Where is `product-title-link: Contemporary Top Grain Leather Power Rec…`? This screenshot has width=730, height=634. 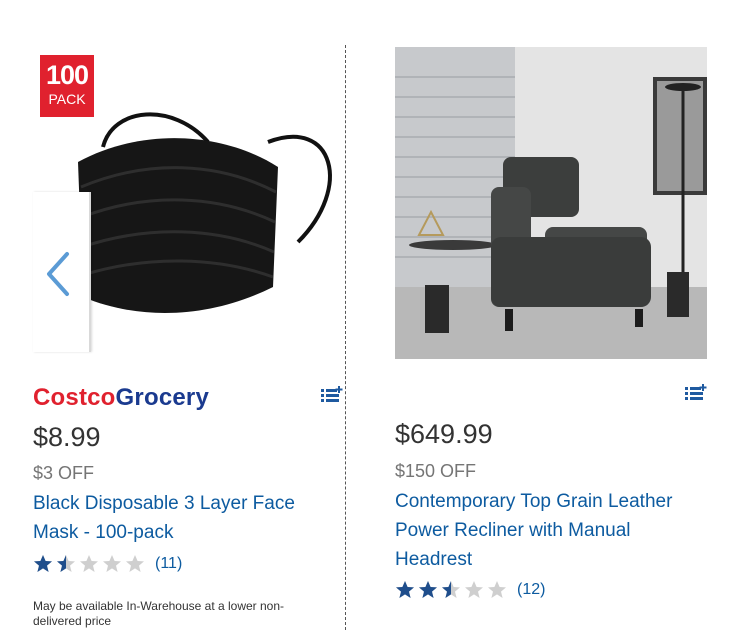 product-title-link: Contemporary Top Grain Leather Power Rec… is located at coordinates (545, 530).